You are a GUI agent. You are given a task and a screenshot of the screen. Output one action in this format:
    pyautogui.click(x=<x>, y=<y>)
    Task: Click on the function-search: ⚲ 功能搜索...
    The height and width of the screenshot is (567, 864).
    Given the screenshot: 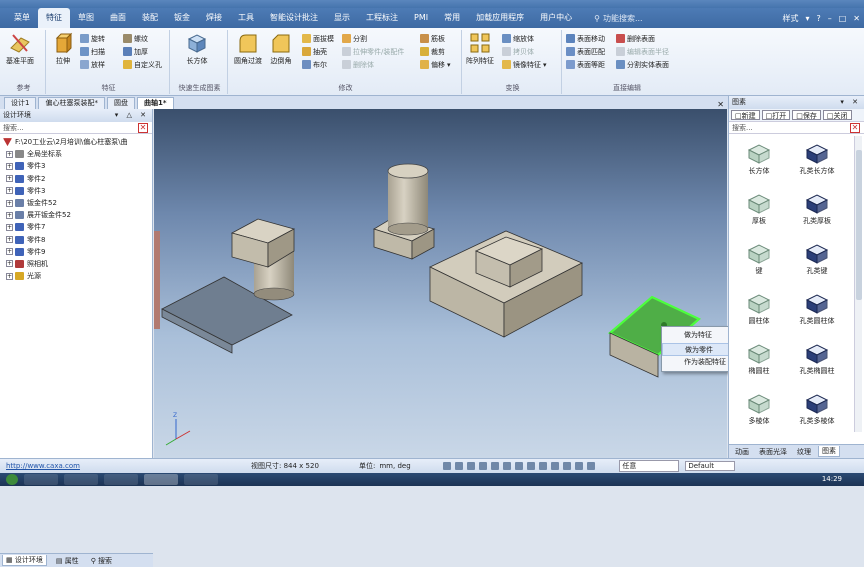 What is the action you would take?
    pyautogui.click(x=618, y=18)
    